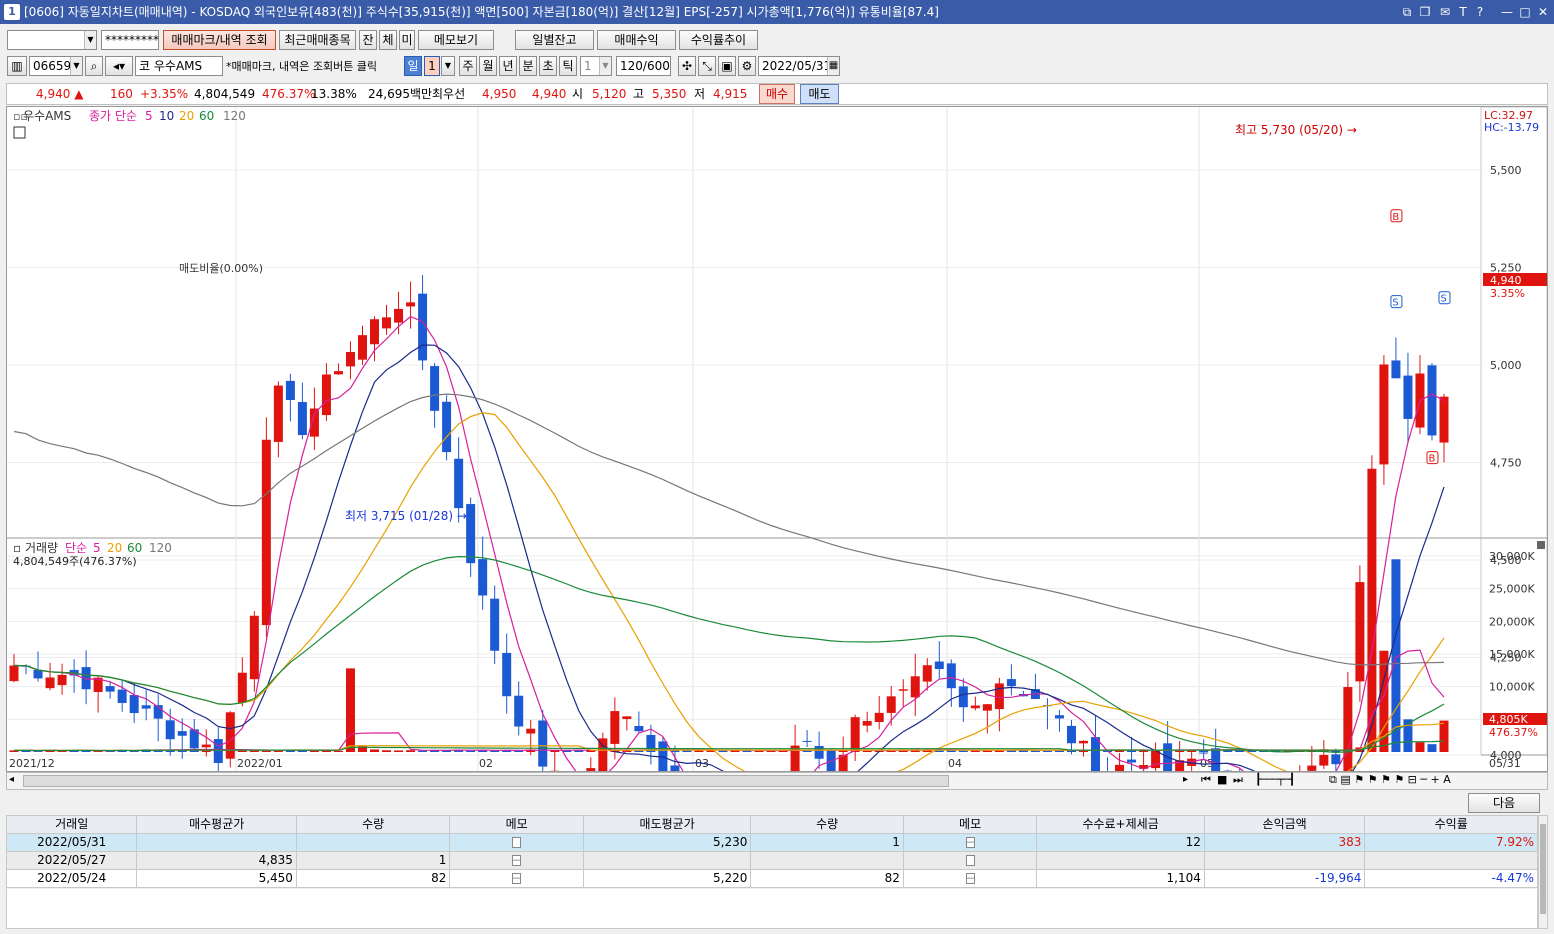 The height and width of the screenshot is (934, 1554). Describe the element at coordinates (643, 66) in the screenshot. I see `data-count-input: 120/600` at that location.